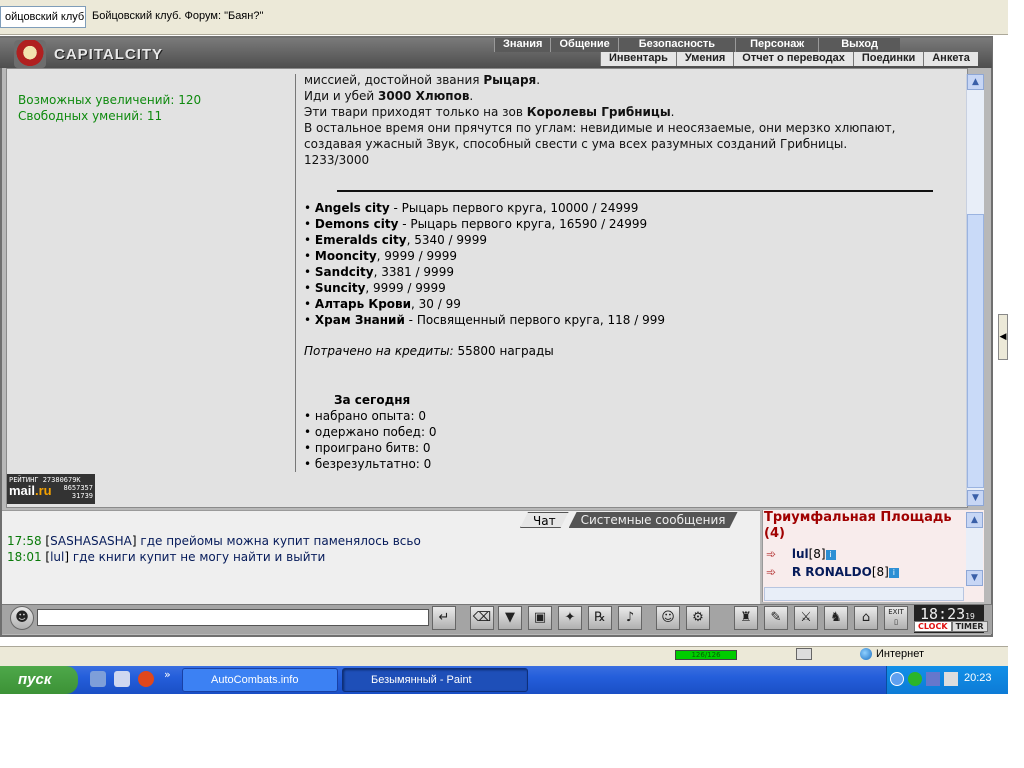 The height and width of the screenshot is (768, 1024). Describe the element at coordinates (30, 54) in the screenshot. I see `shield-logo-icon` at that location.